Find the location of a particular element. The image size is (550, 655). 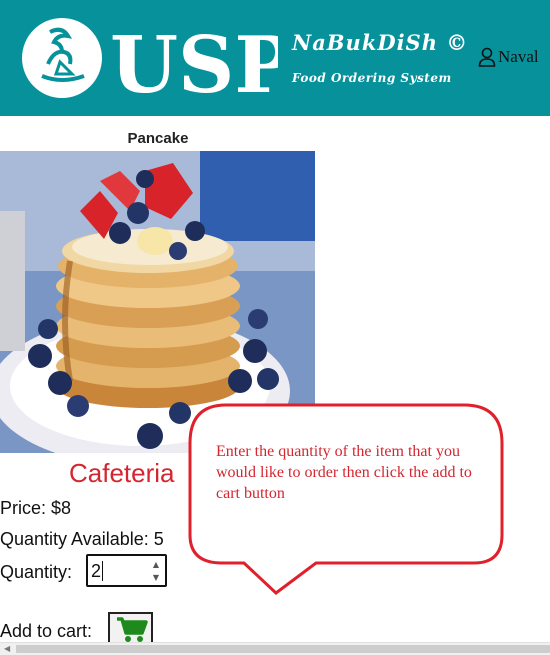

quantity-value: 2 is located at coordinates (96, 571).